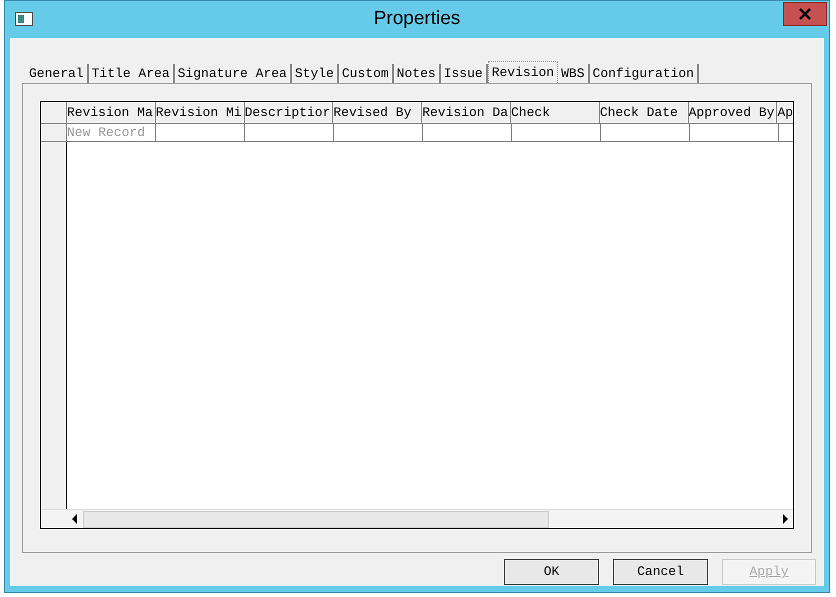  I want to click on column-header: Check Date, so click(644, 112).